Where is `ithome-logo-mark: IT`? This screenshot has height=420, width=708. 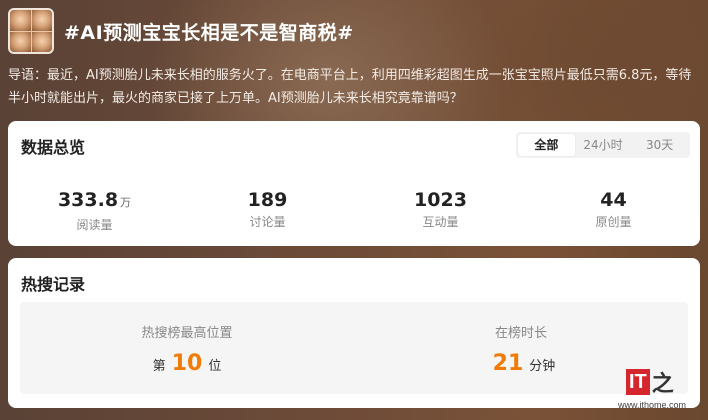
ithome-logo-mark: IT is located at coordinates (638, 382).